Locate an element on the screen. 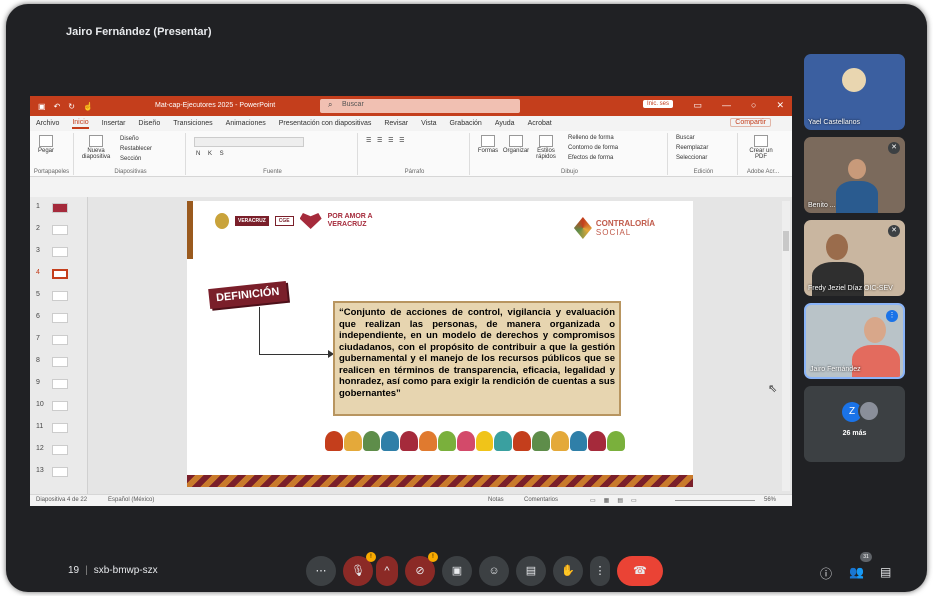 This screenshot has height=596, width=933. tab-animaciones: Animaciones is located at coordinates (246, 123).